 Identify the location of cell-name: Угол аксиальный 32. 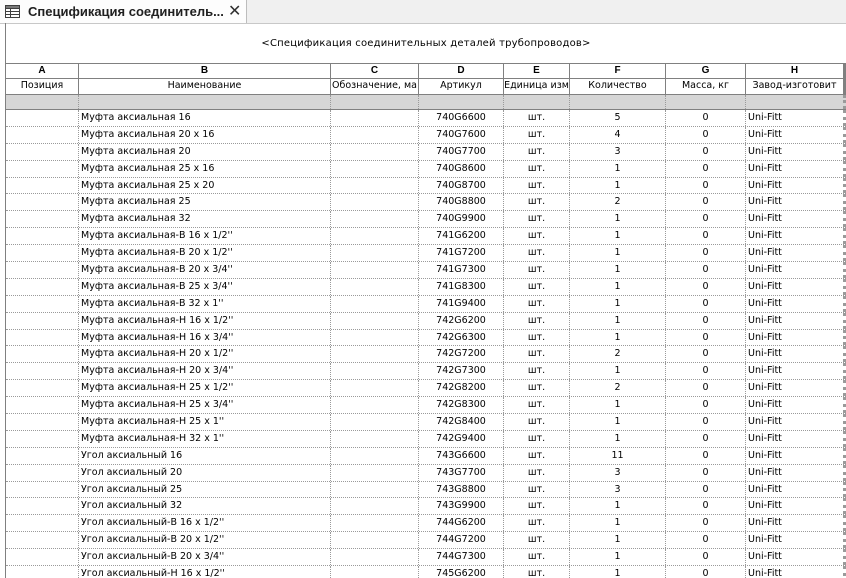
(205, 506).